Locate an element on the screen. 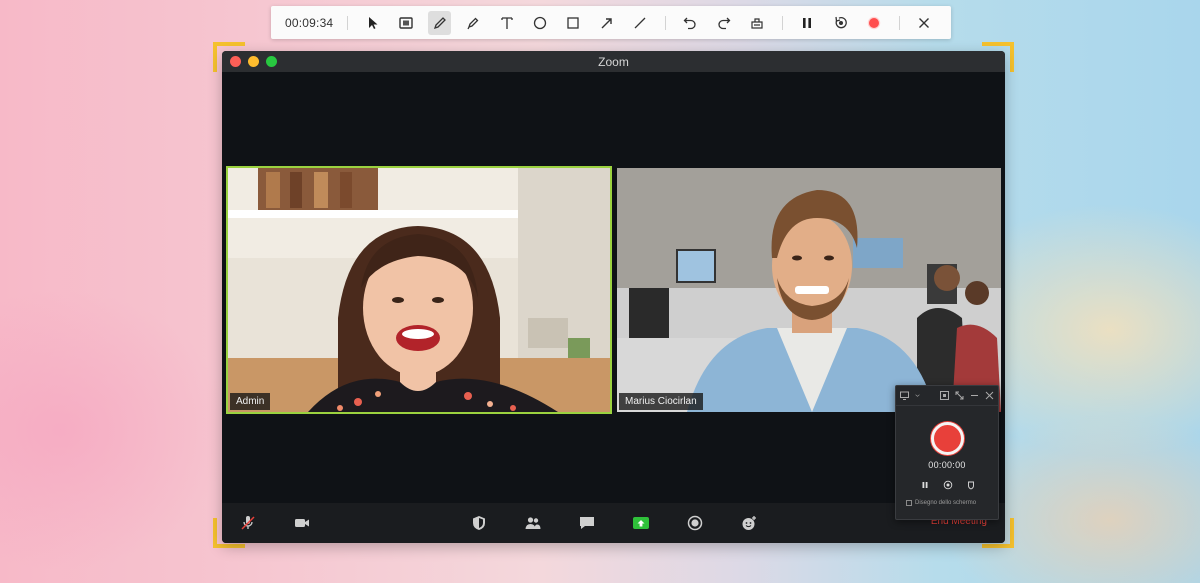  window-title: Zoom is located at coordinates (613, 61).